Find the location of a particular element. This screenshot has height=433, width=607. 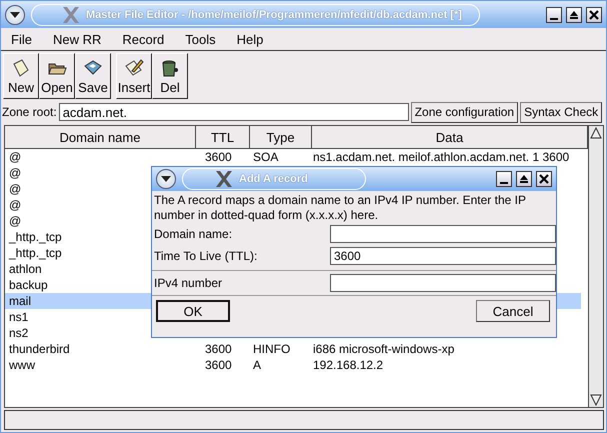

table-cell-text: mail is located at coordinates (20, 301).